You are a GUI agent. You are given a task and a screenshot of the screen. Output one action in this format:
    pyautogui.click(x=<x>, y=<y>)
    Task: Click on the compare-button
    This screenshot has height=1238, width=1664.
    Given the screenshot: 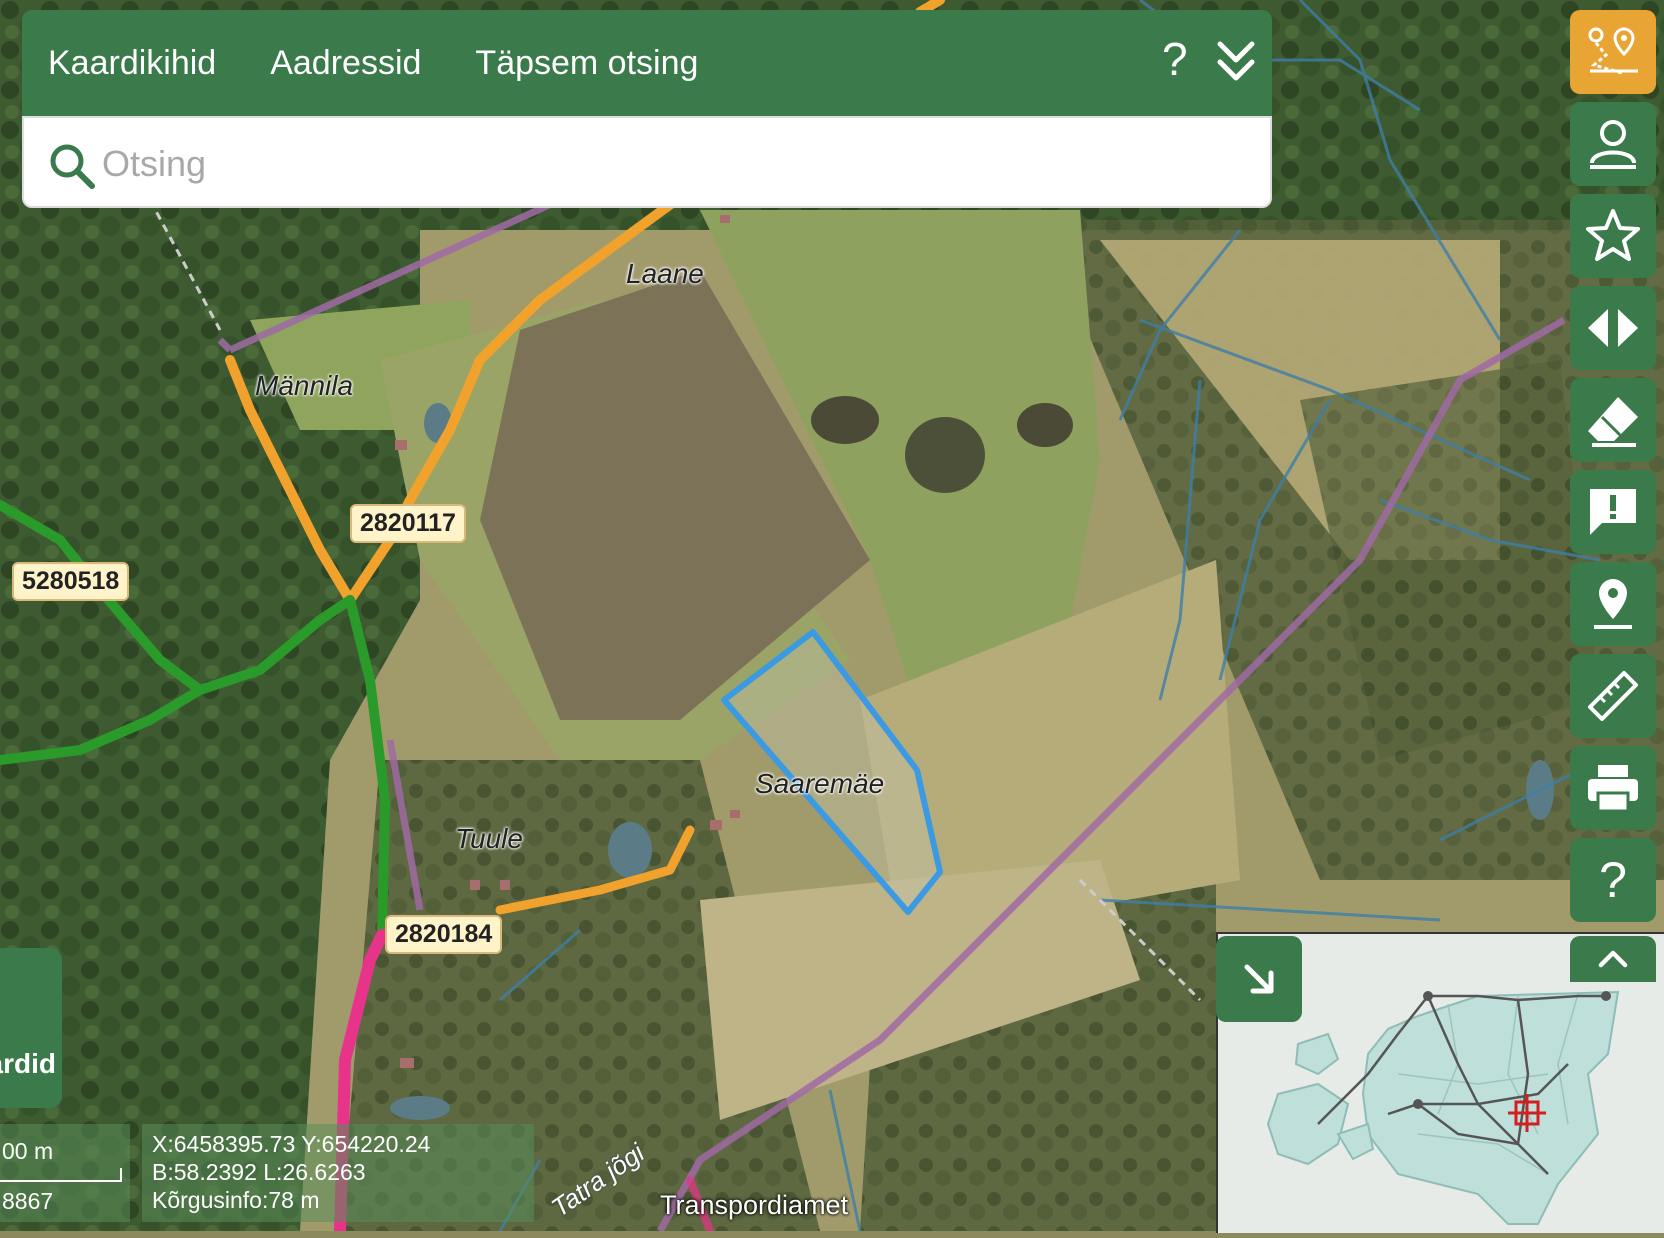 What is the action you would take?
    pyautogui.click(x=1613, y=328)
    